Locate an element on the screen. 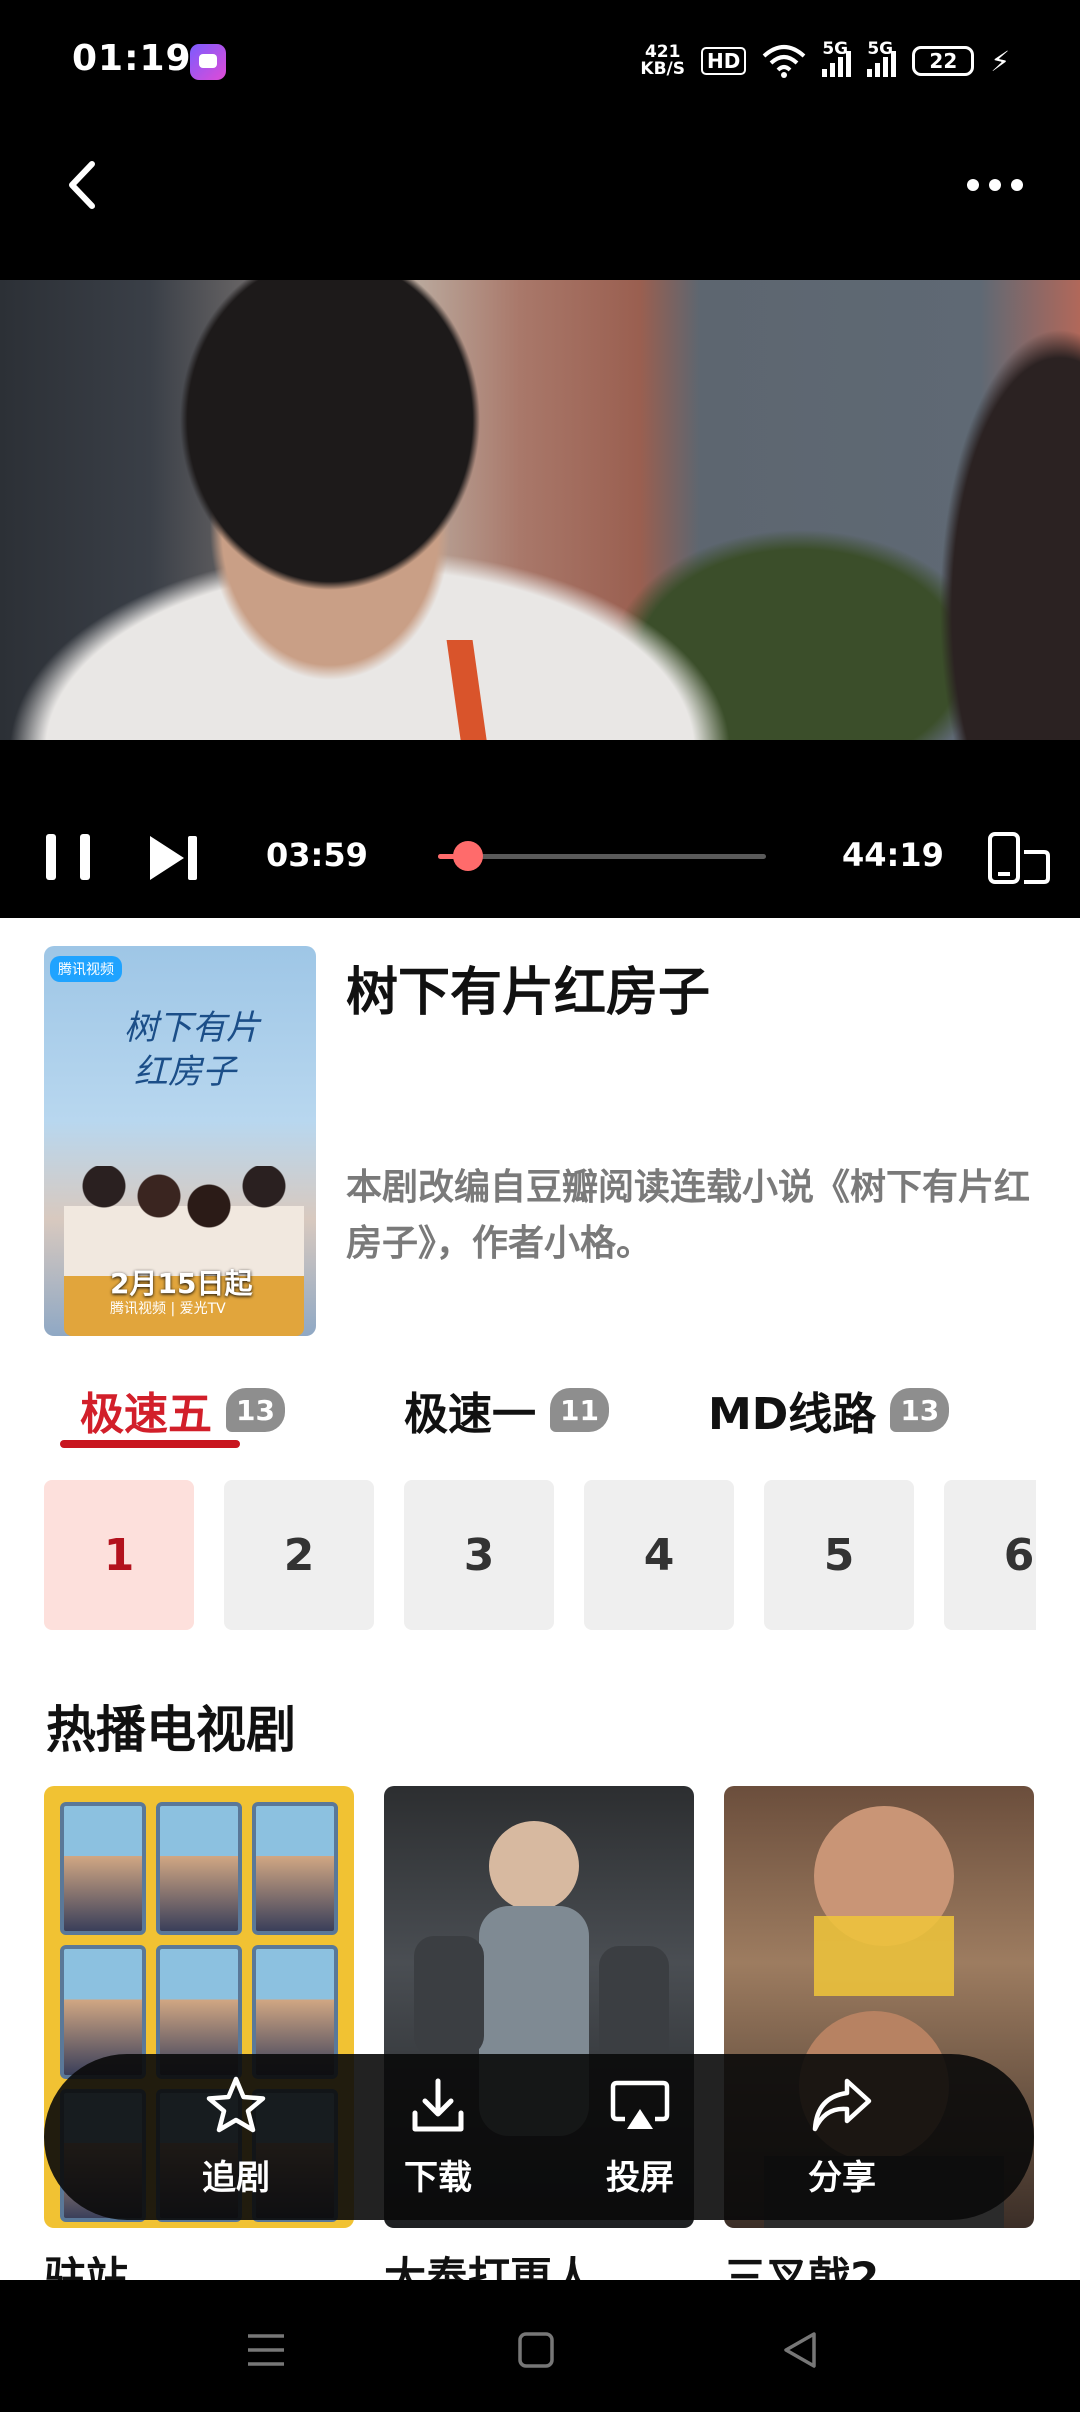 The width and height of the screenshot is (1080, 2412). episode-button: 1 is located at coordinates (119, 1555).